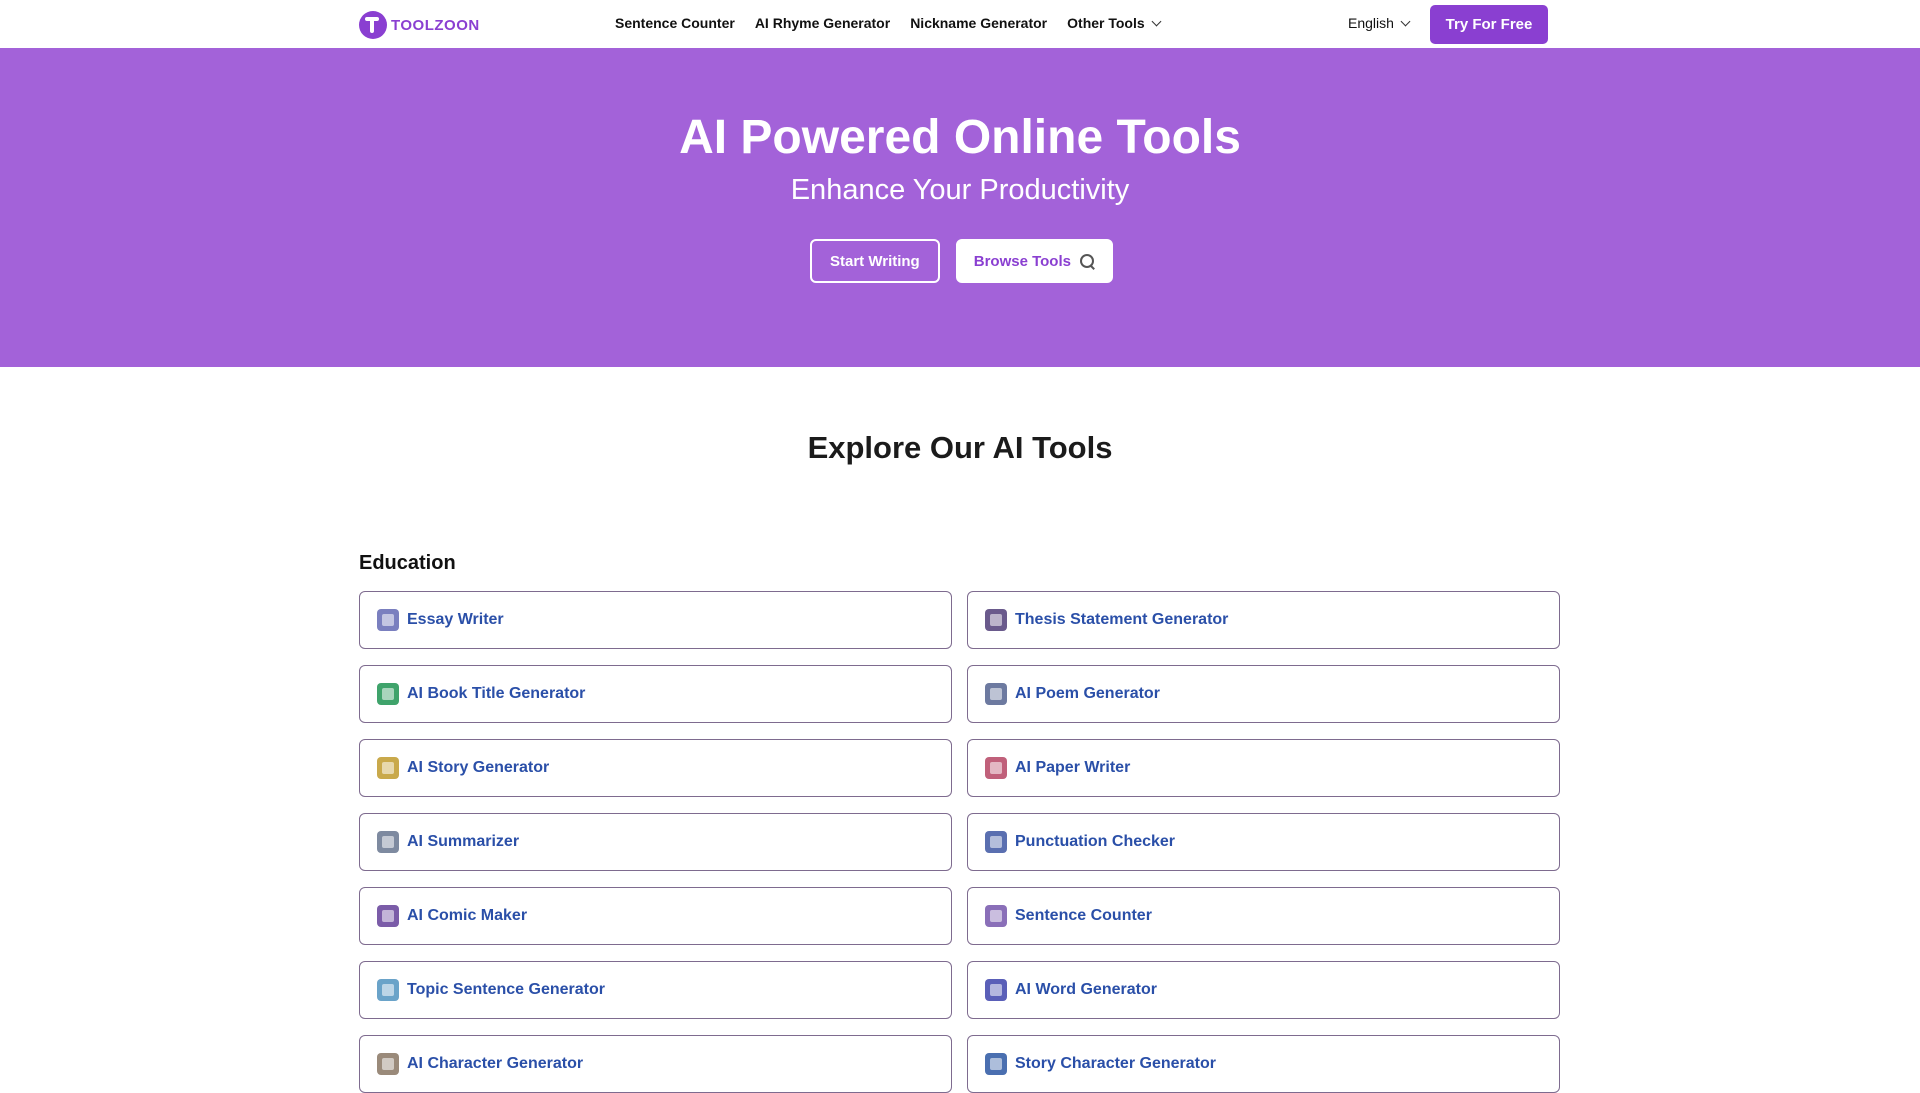 This screenshot has height=1093, width=1920. I want to click on poem-icon, so click(996, 694).